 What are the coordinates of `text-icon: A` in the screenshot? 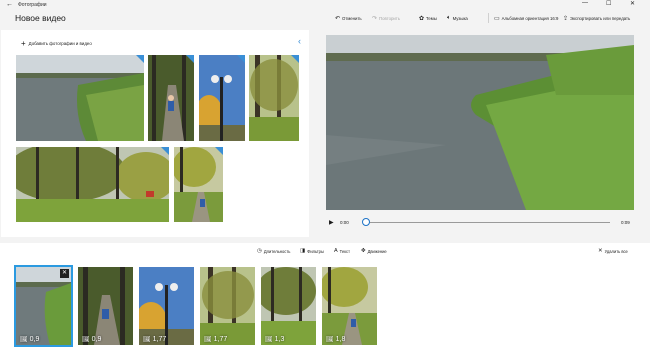 It's located at (336, 251).